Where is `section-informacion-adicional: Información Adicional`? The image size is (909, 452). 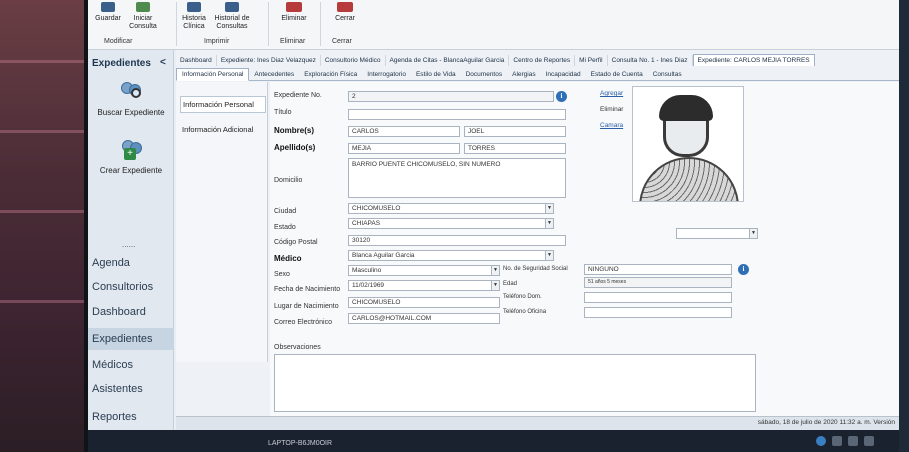 section-informacion-adicional: Información Adicional is located at coordinates (223, 129).